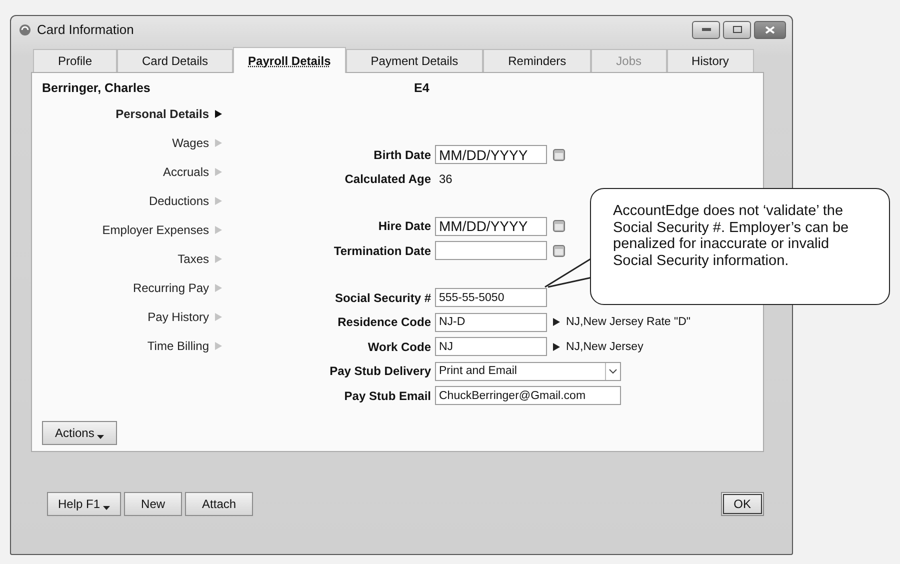 The image size is (900, 564). I want to click on field-label: Hire Date, so click(404, 226).